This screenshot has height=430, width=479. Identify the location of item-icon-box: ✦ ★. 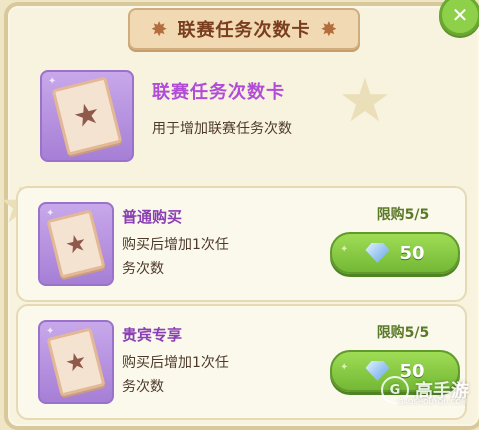
(87, 116).